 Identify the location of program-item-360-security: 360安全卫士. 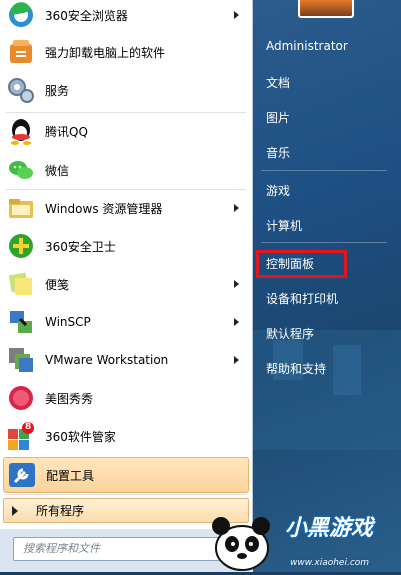
(126, 246).